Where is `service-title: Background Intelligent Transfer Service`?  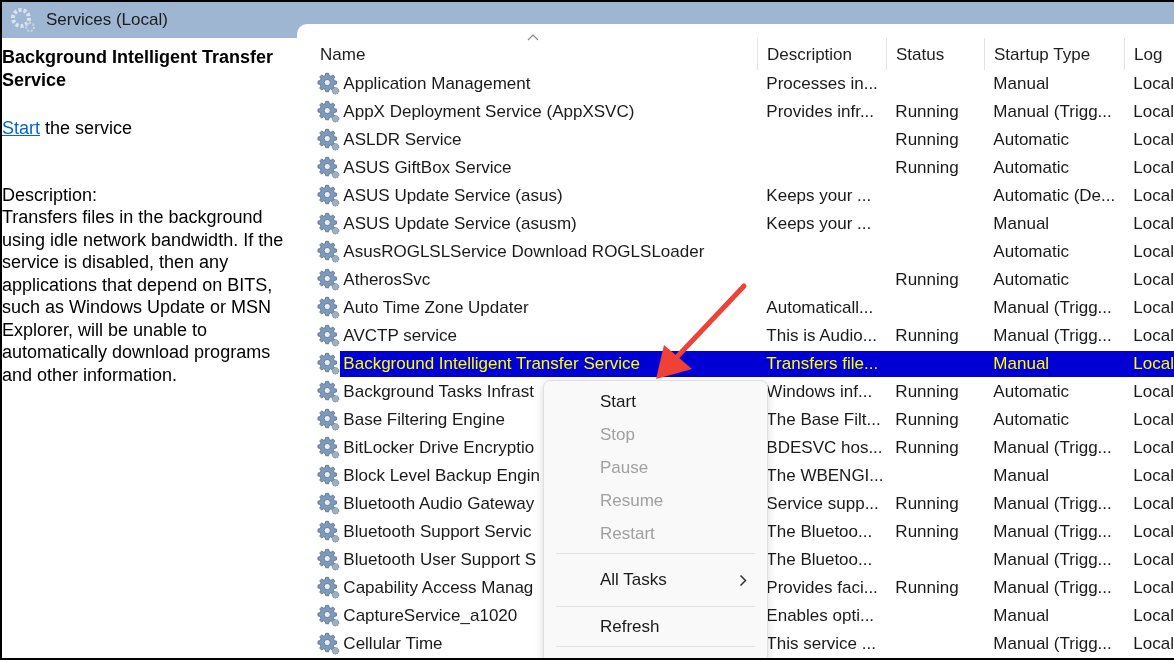 service-title: Background Intelligent Transfer Service is located at coordinates (138, 68).